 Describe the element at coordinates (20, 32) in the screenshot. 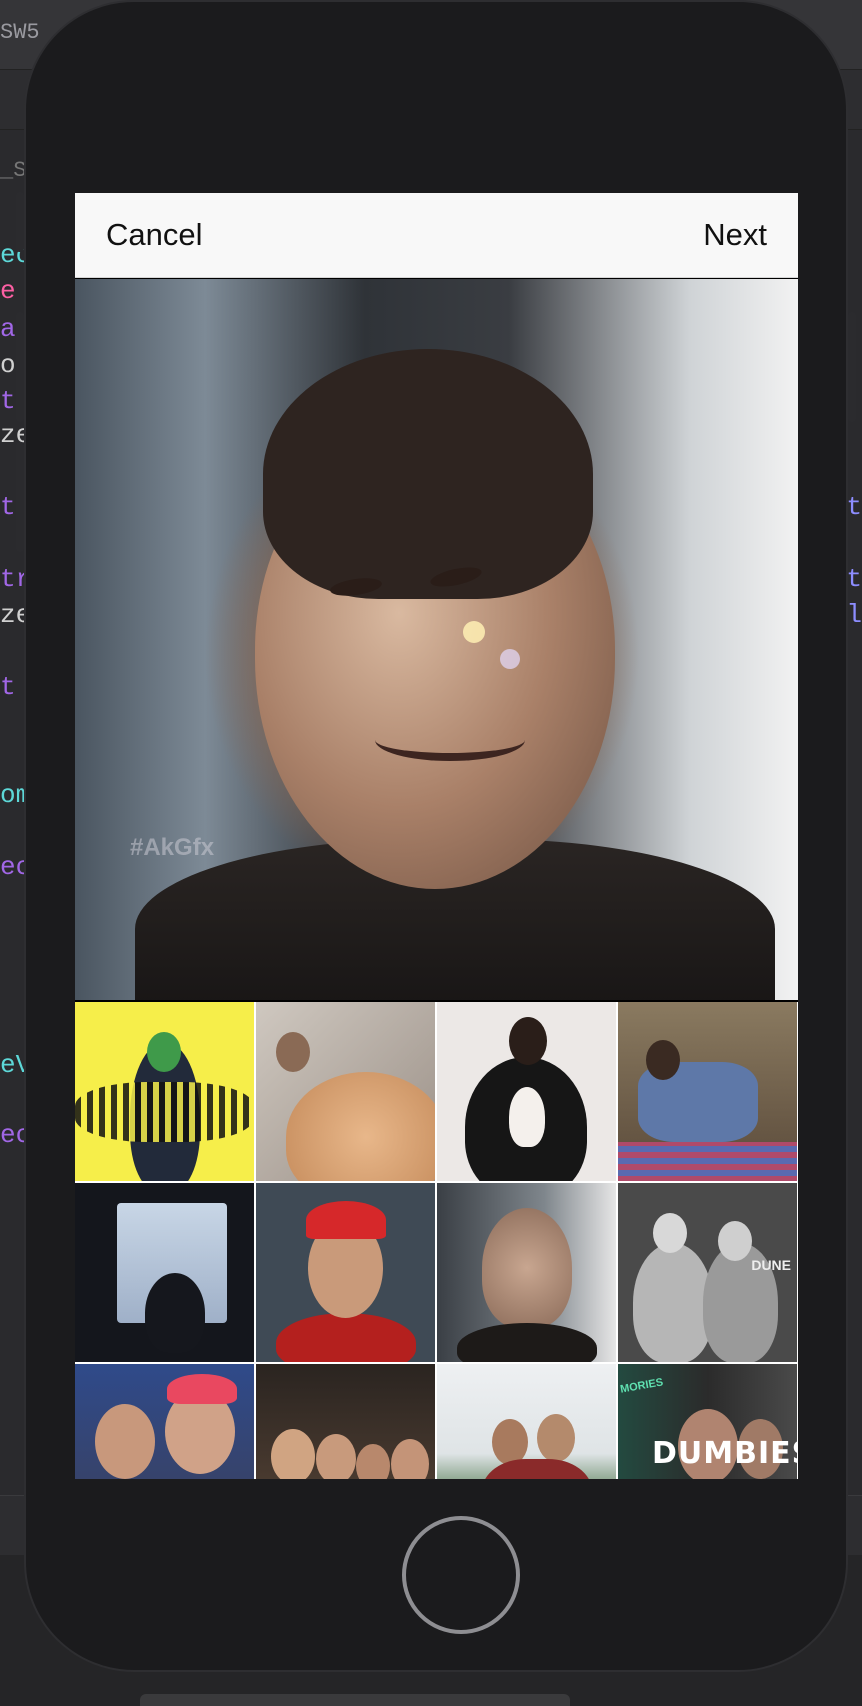

I see `editor-tab-title: SW5` at that location.